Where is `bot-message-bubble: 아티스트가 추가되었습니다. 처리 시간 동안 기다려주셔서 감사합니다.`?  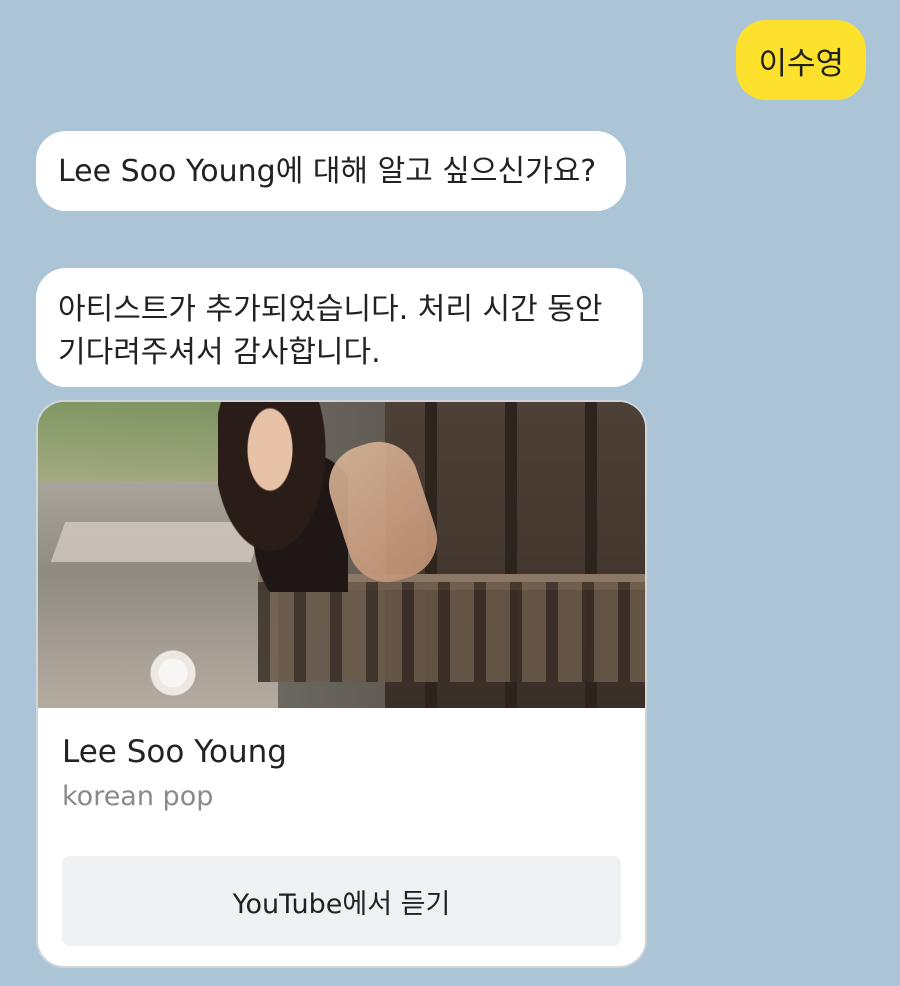
bot-message-bubble: 아티스트가 추가되었습니다. 처리 시간 동안 기다려주셔서 감사합니다. is located at coordinates (339, 327).